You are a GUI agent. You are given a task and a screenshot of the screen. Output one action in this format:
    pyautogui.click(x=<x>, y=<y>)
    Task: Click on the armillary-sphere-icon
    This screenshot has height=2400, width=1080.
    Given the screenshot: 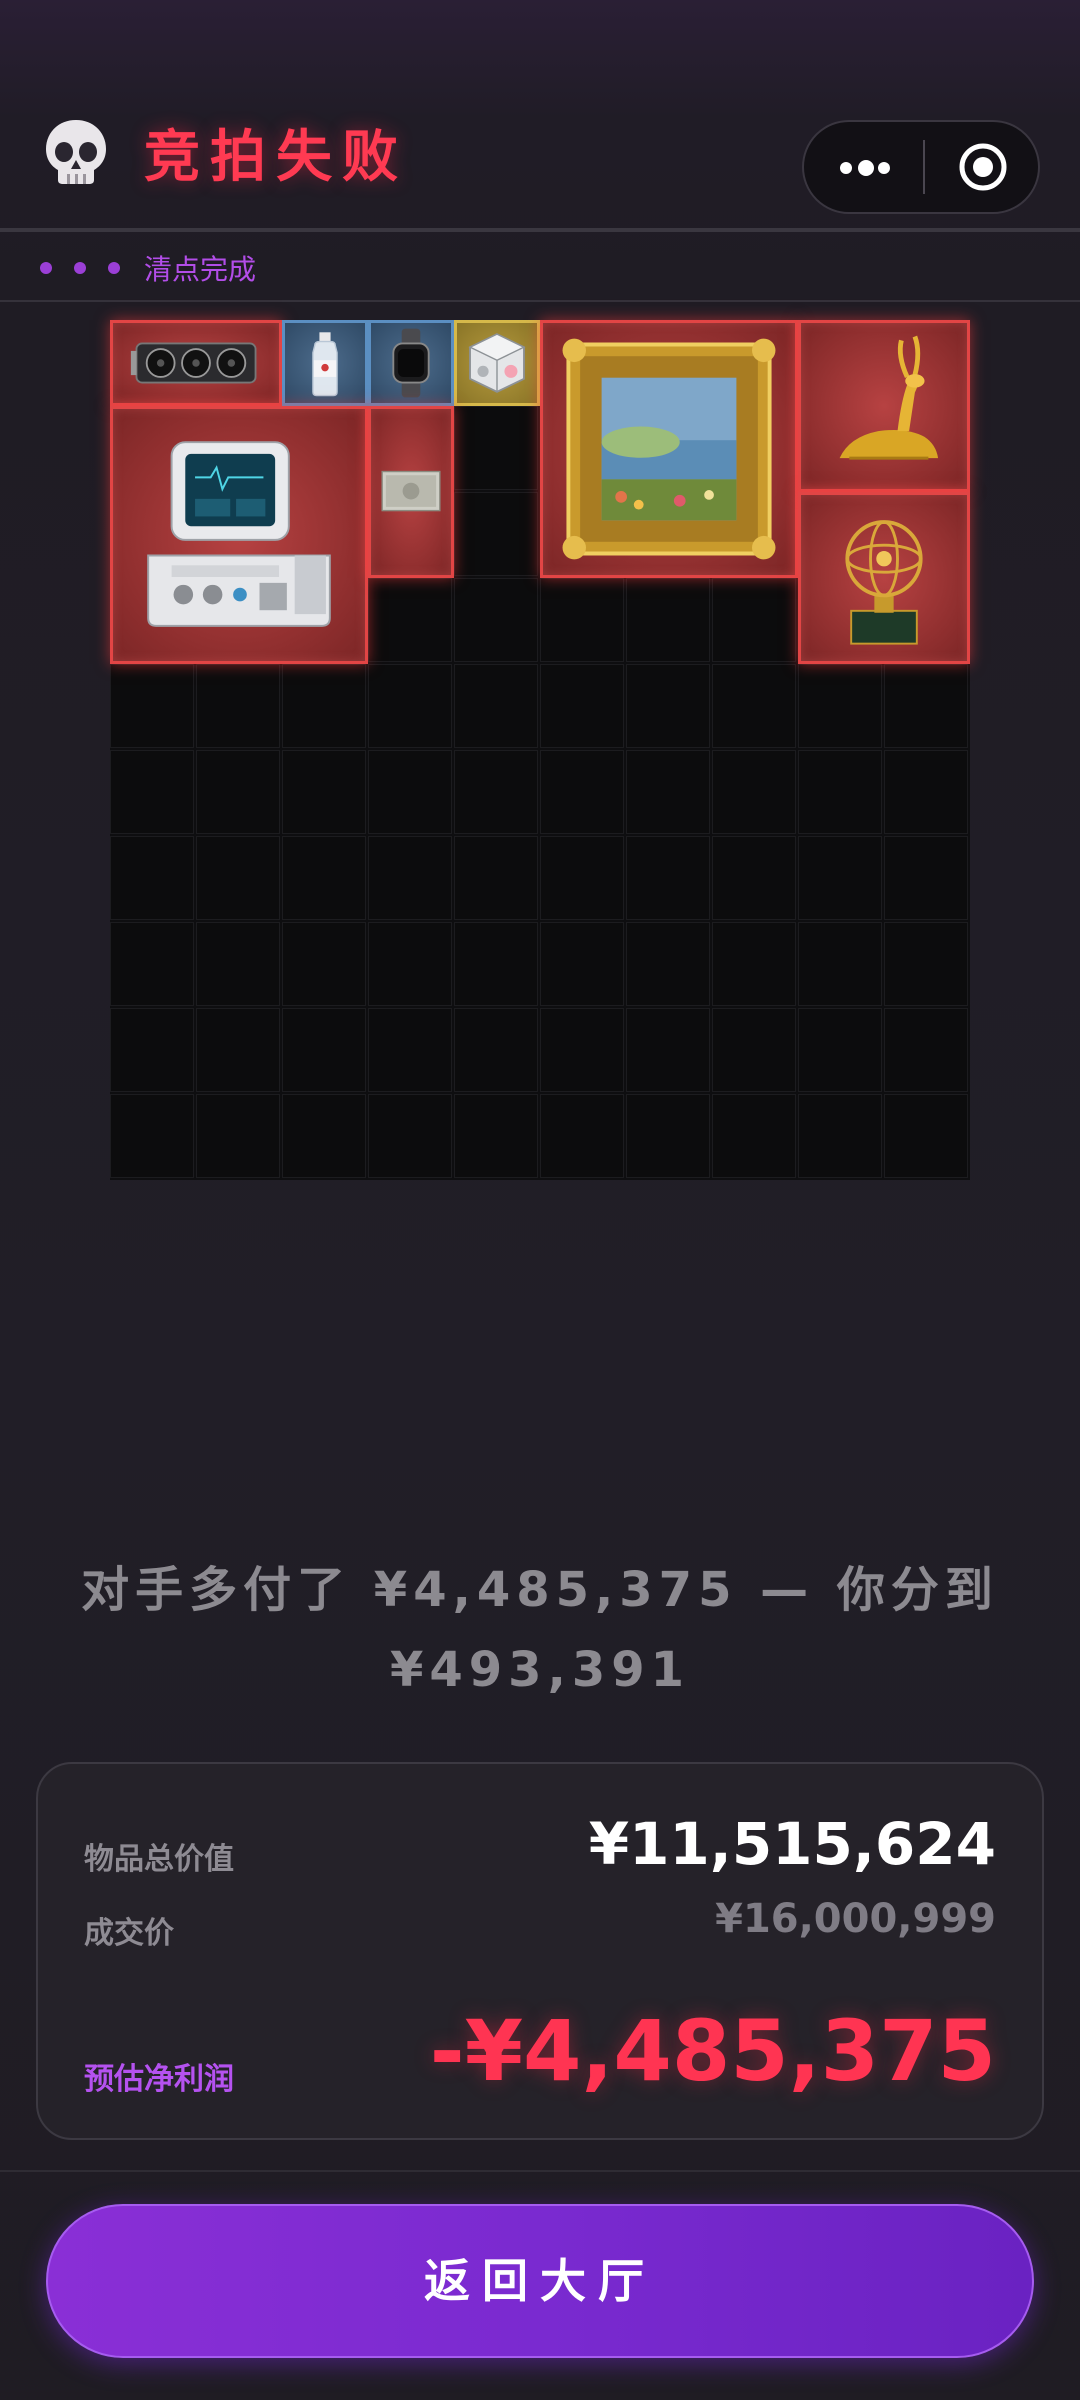 What is the action you would take?
    pyautogui.click(x=884, y=582)
    